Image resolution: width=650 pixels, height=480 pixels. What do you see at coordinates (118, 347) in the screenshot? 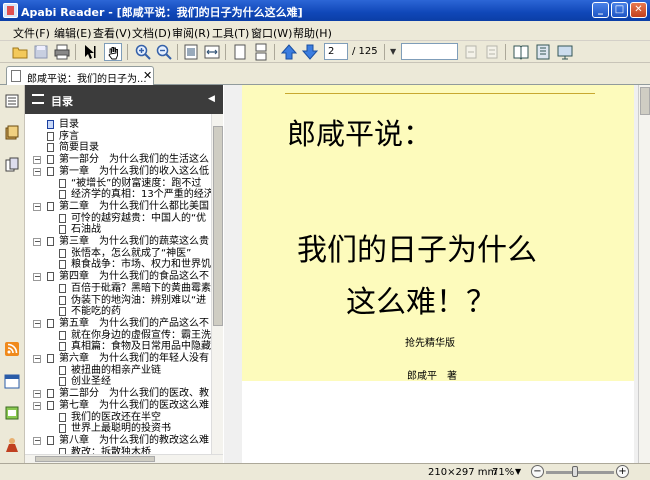
I see `toc-item: 真相篇：食物及日常用品中隐藏` at bounding box center [118, 347].